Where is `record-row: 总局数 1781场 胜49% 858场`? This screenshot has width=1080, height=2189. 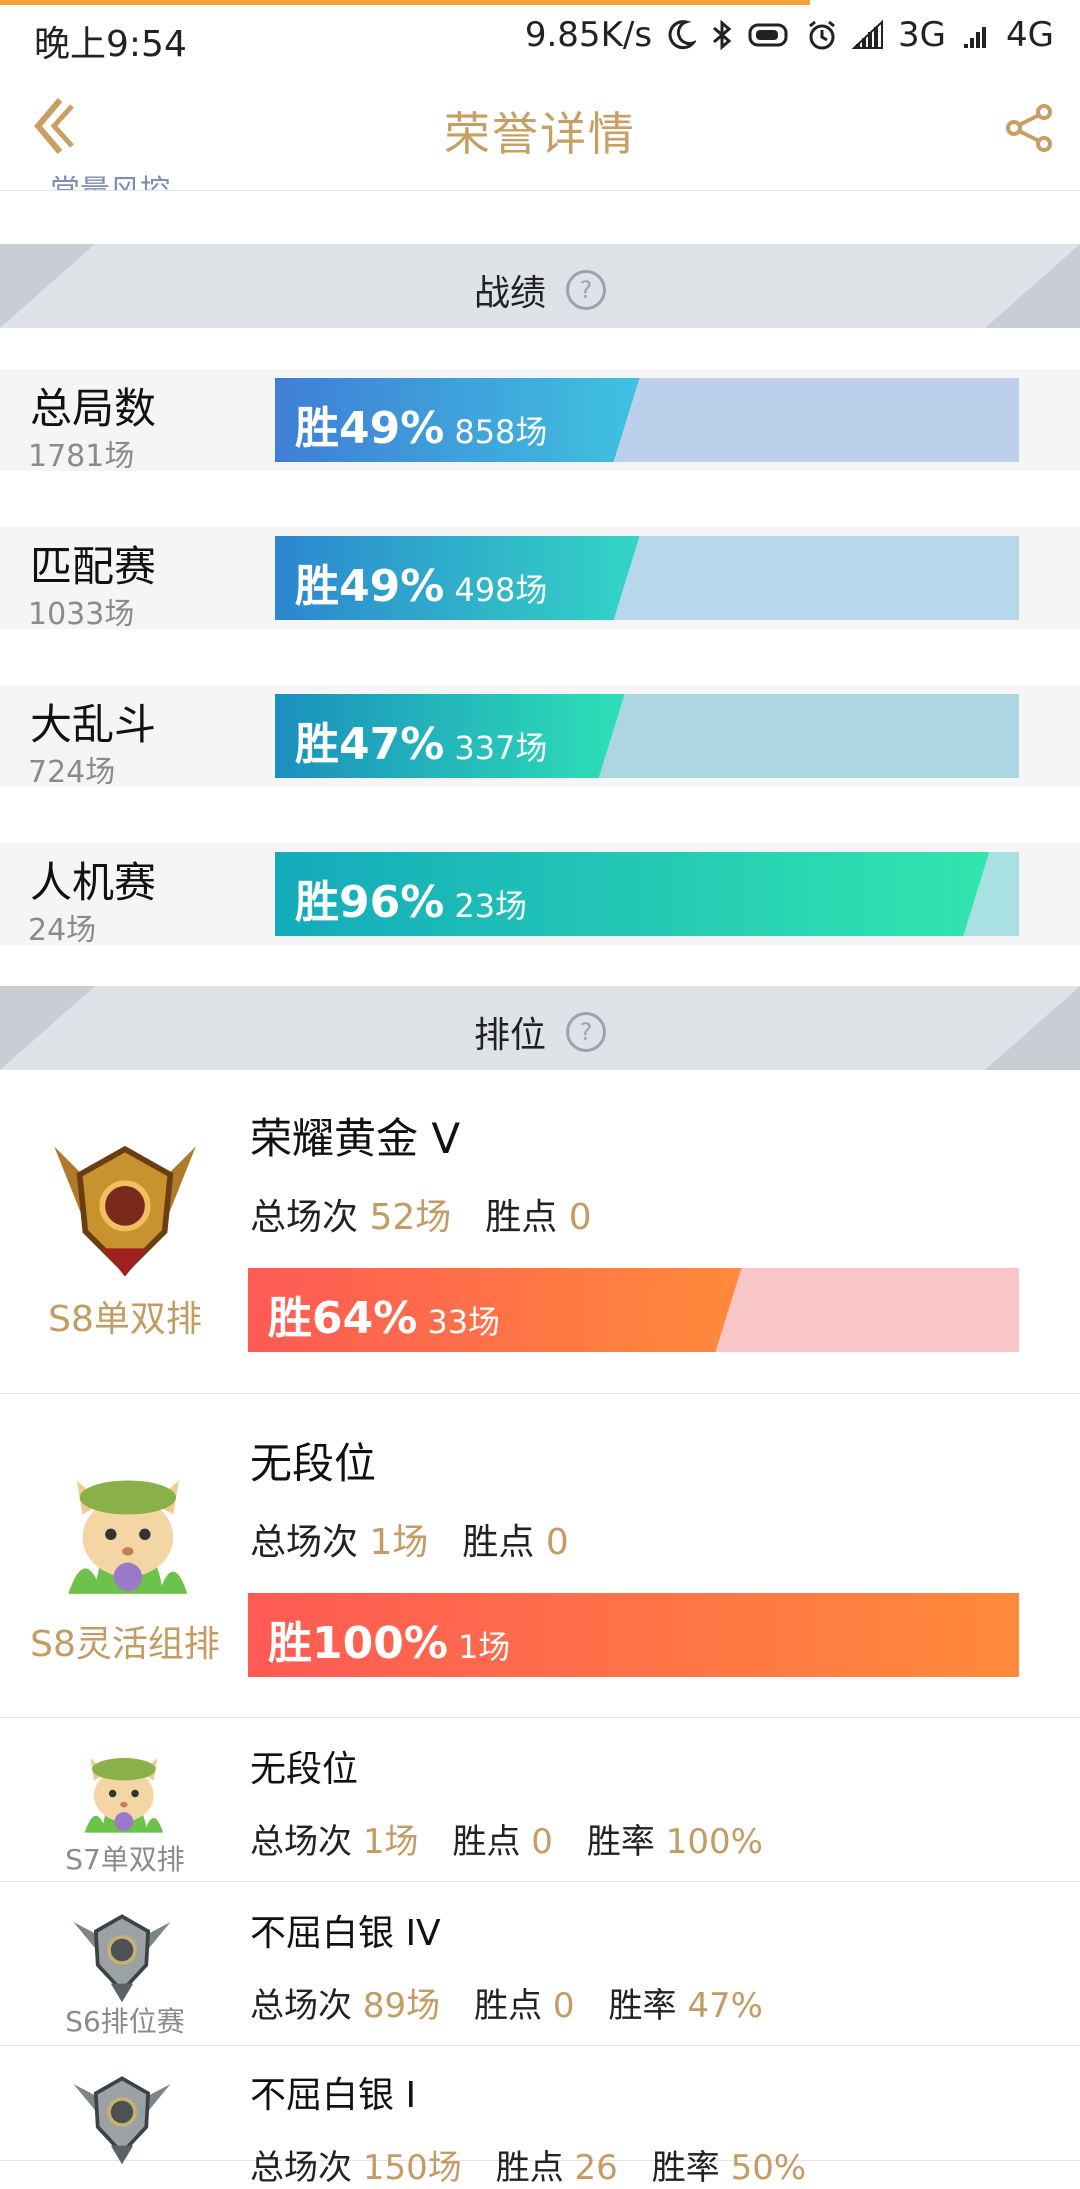
record-row: 总局数 1781场 胜49% 858场 is located at coordinates (540, 421).